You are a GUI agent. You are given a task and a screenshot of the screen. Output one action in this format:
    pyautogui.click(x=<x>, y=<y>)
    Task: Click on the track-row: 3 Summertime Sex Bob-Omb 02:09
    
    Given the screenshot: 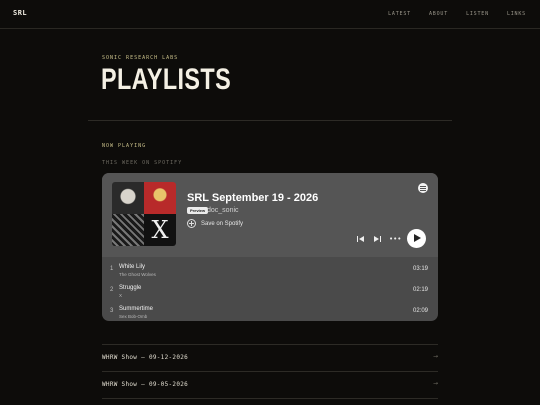 What is the action you would take?
    pyautogui.click(x=270, y=309)
    